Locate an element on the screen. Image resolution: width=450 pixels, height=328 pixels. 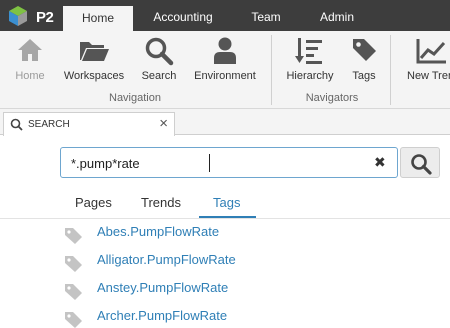
ribbon-home-label: Home is located at coordinates (30, 76).